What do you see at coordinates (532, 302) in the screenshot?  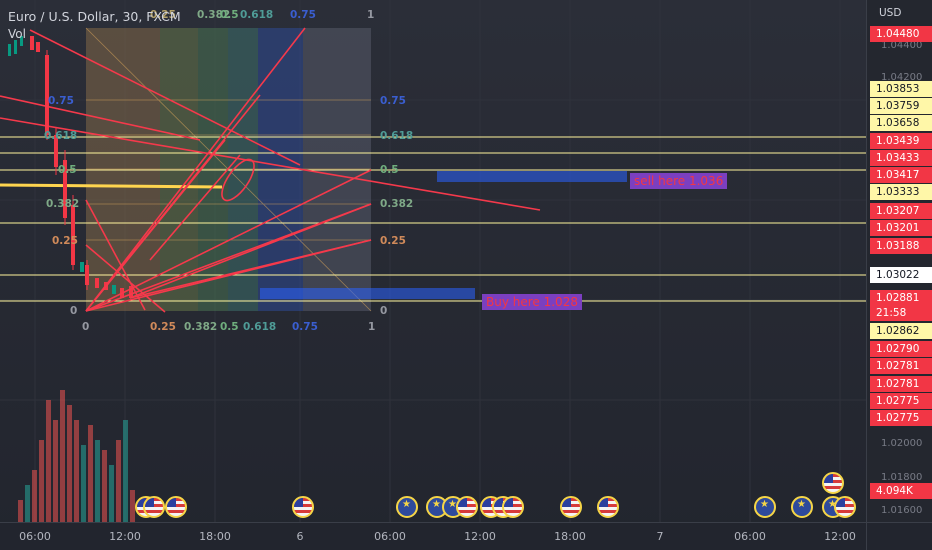 I see `buy-note: Buy here 1.028` at bounding box center [532, 302].